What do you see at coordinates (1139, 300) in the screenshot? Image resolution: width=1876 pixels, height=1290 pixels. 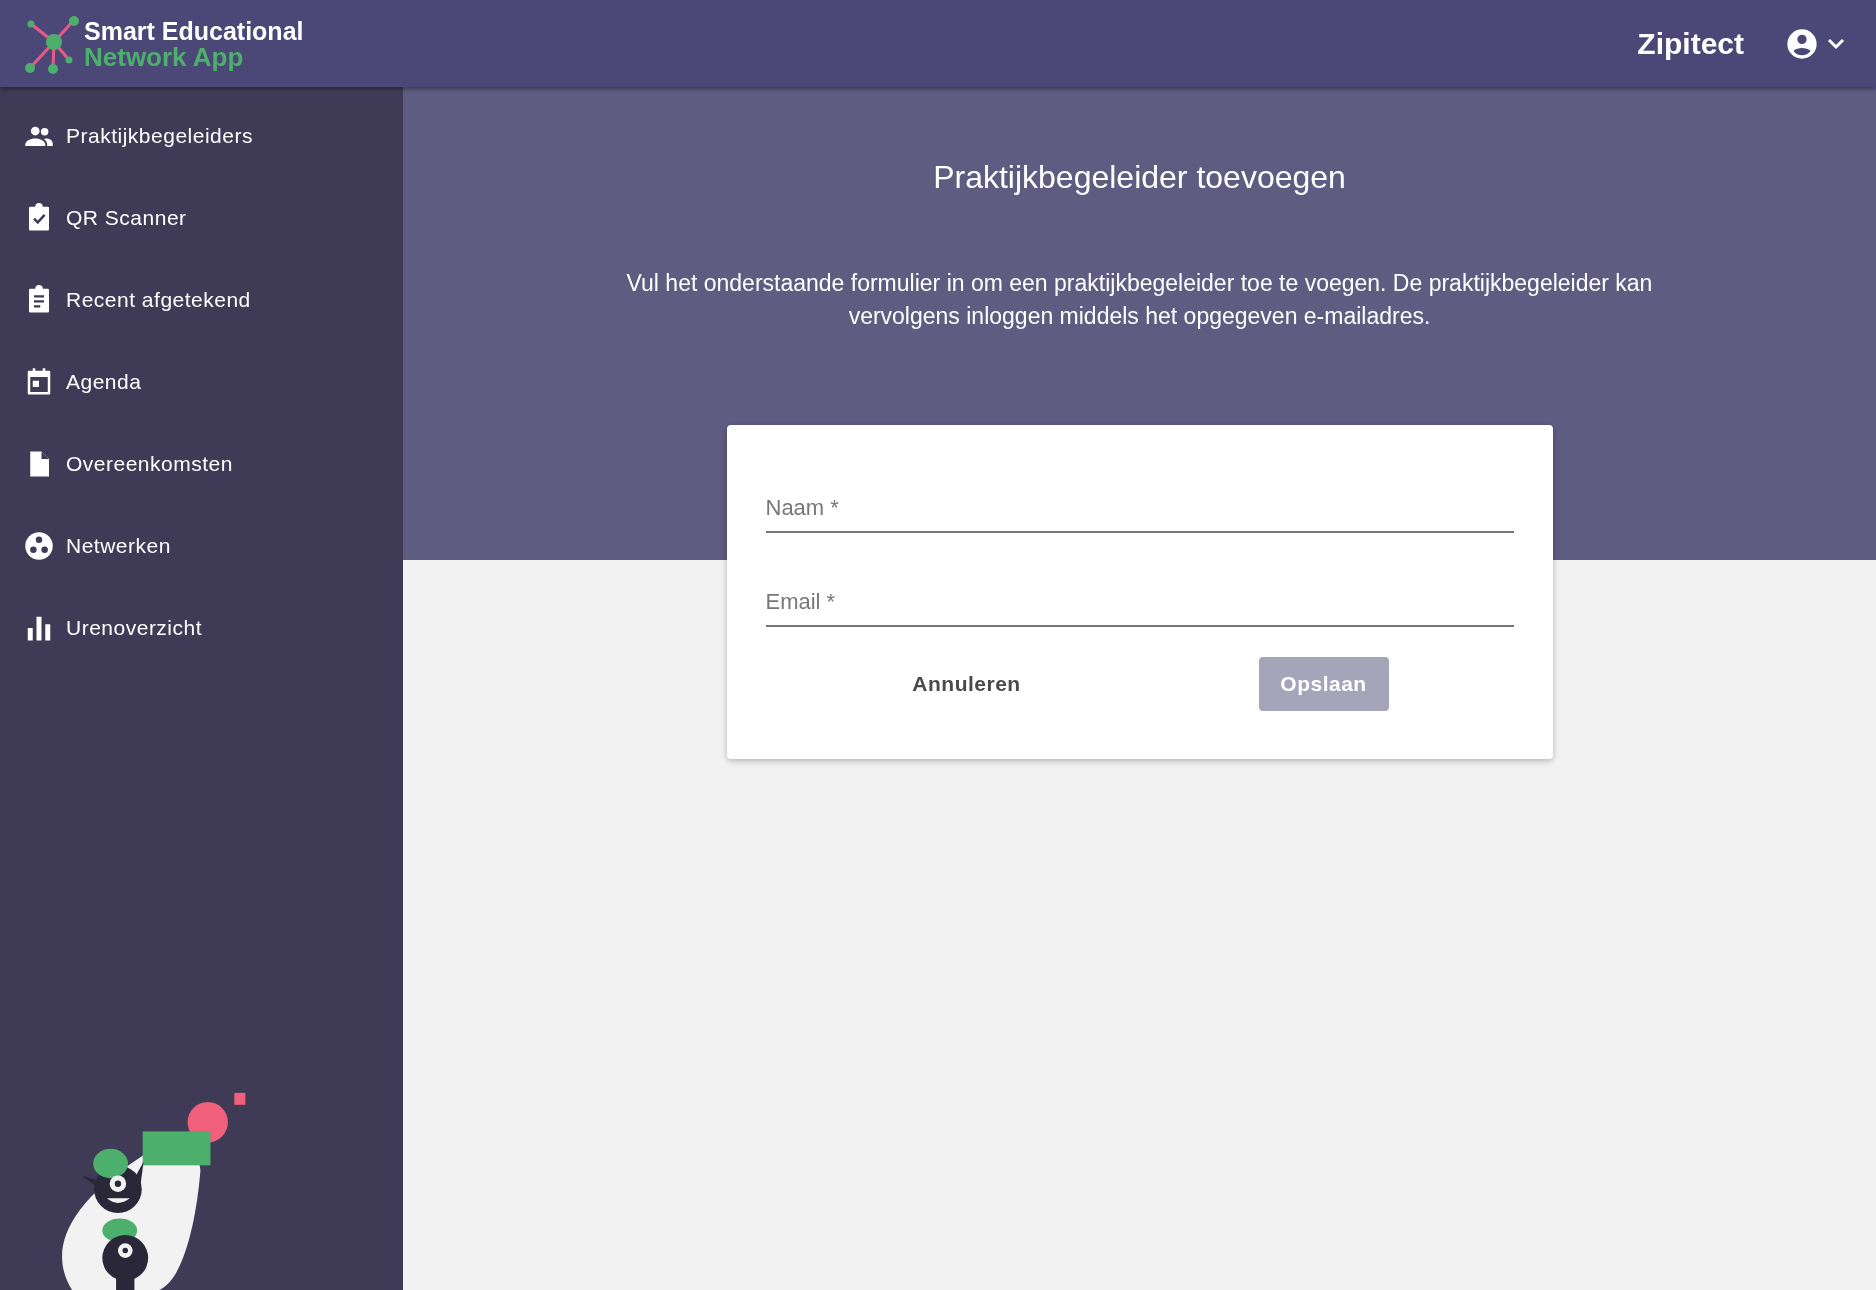 I see `intro-text: Vul het onderstaande formulier in om een praktijkbegeleider toe te voegen. De praktijkbegeleider kan vervolgens inloggen middels het opgegeven e-mailadres.` at bounding box center [1139, 300].